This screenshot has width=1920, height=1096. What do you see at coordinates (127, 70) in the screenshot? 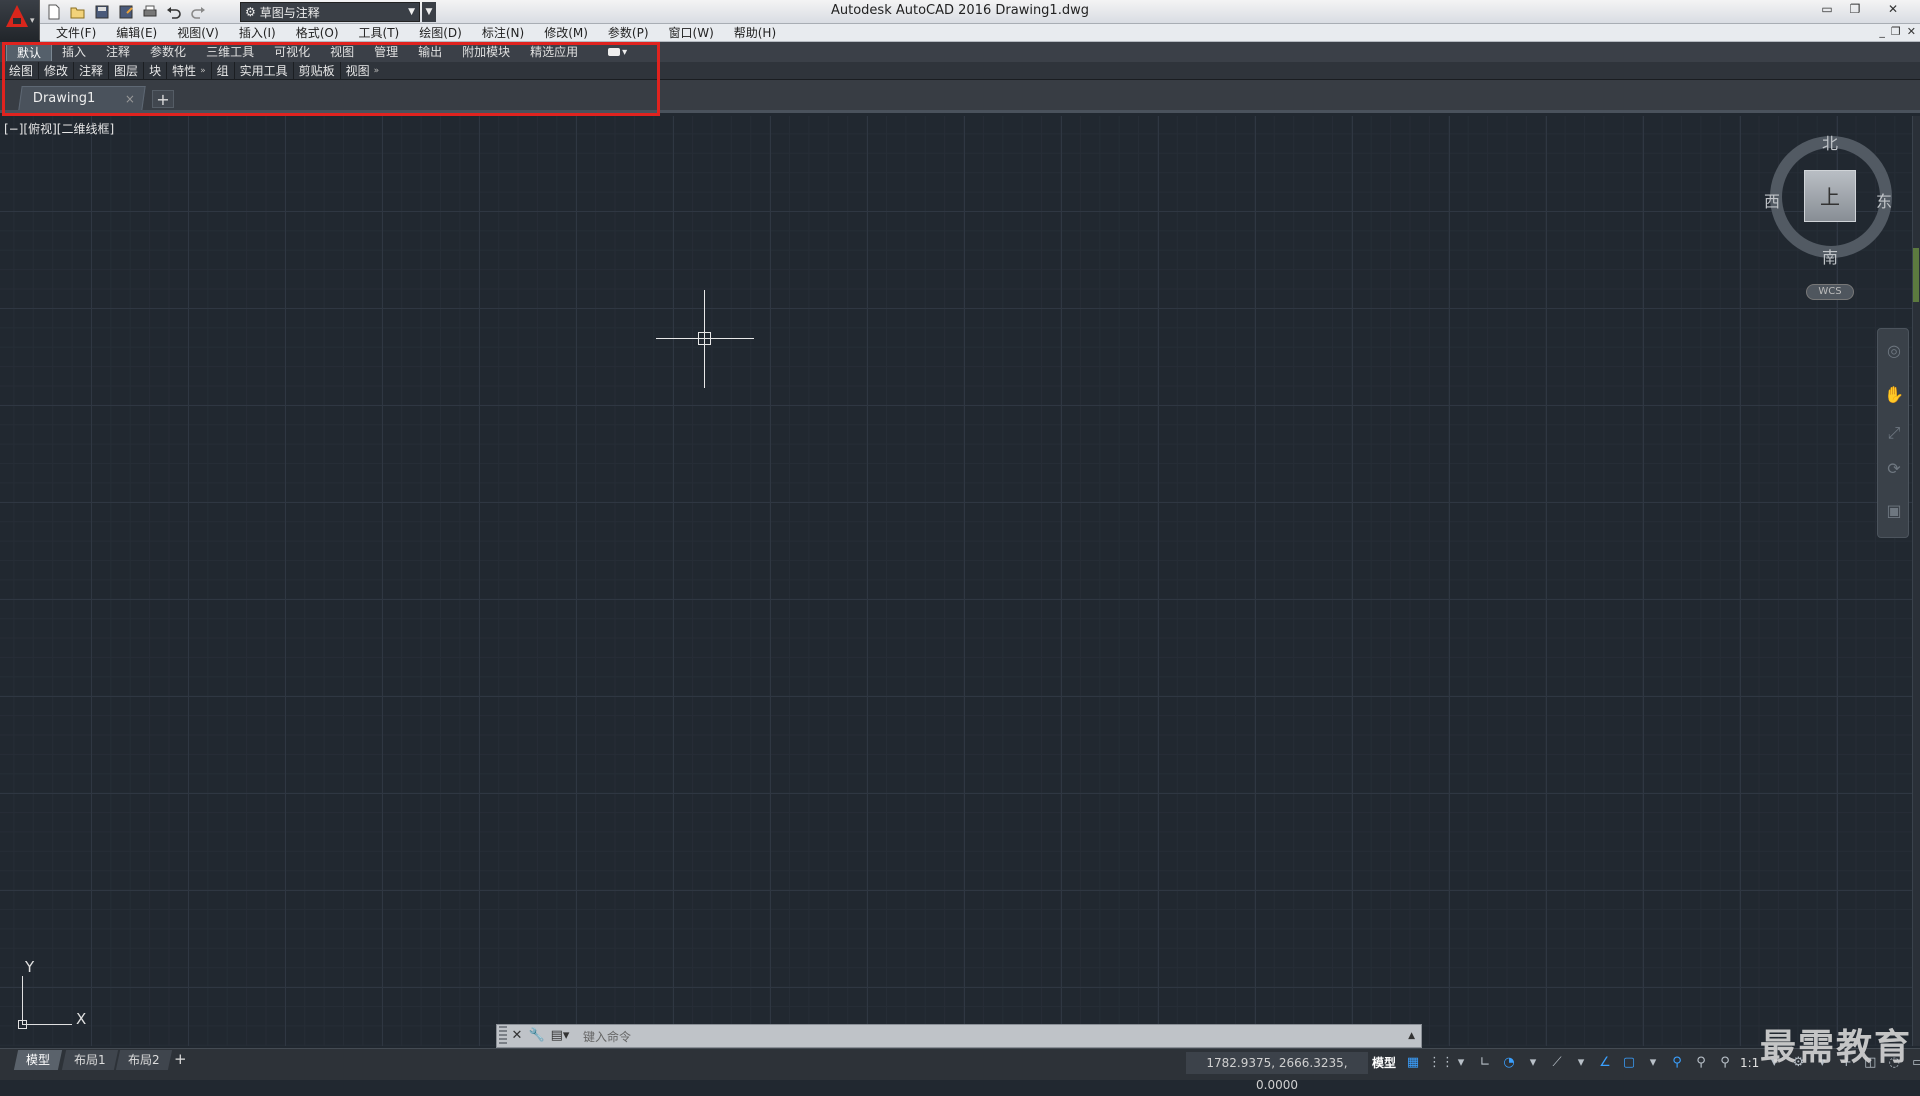
I see `panel-layers: 图层` at bounding box center [127, 70].